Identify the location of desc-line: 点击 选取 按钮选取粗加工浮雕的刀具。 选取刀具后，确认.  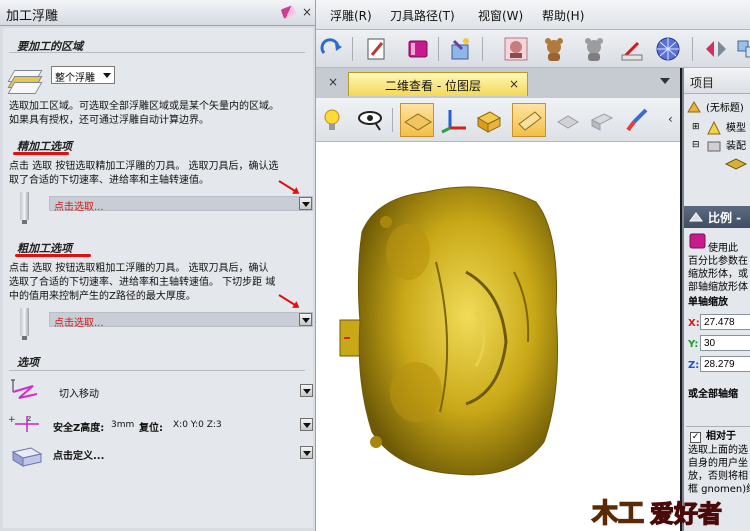
(139, 268).